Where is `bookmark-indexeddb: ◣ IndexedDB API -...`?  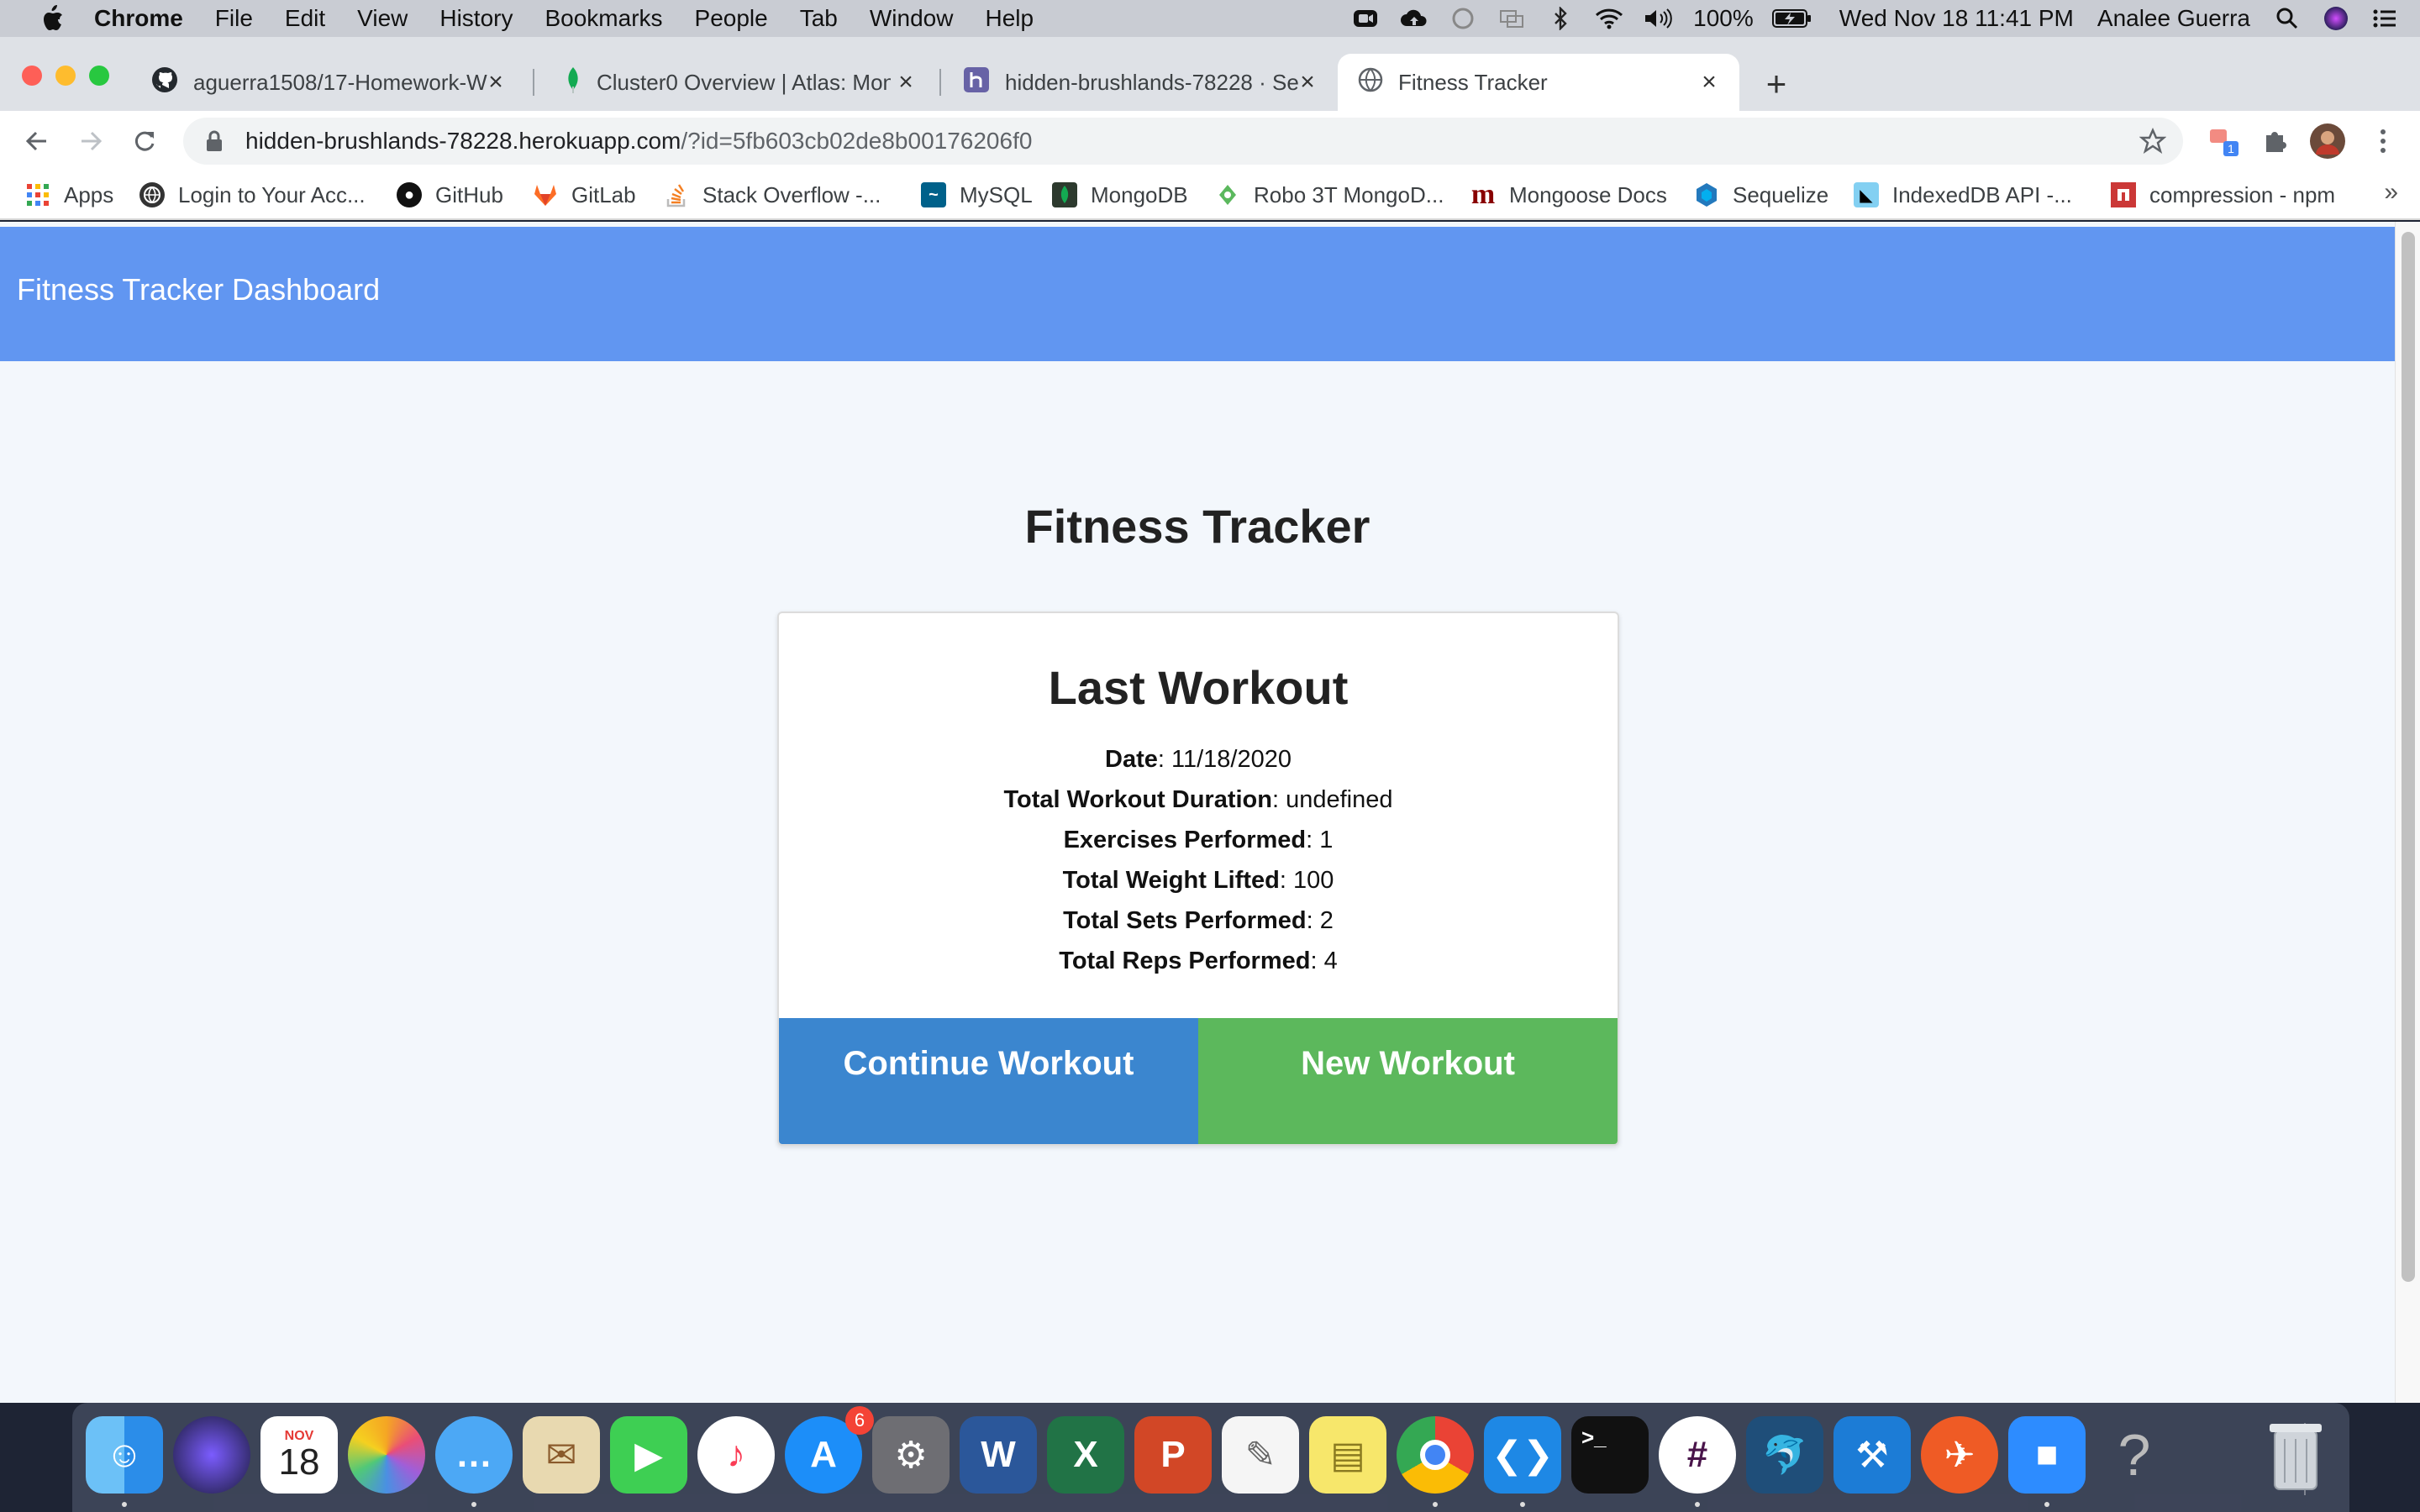 bookmark-indexeddb: ◣ IndexedDB API -... is located at coordinates (1963, 195).